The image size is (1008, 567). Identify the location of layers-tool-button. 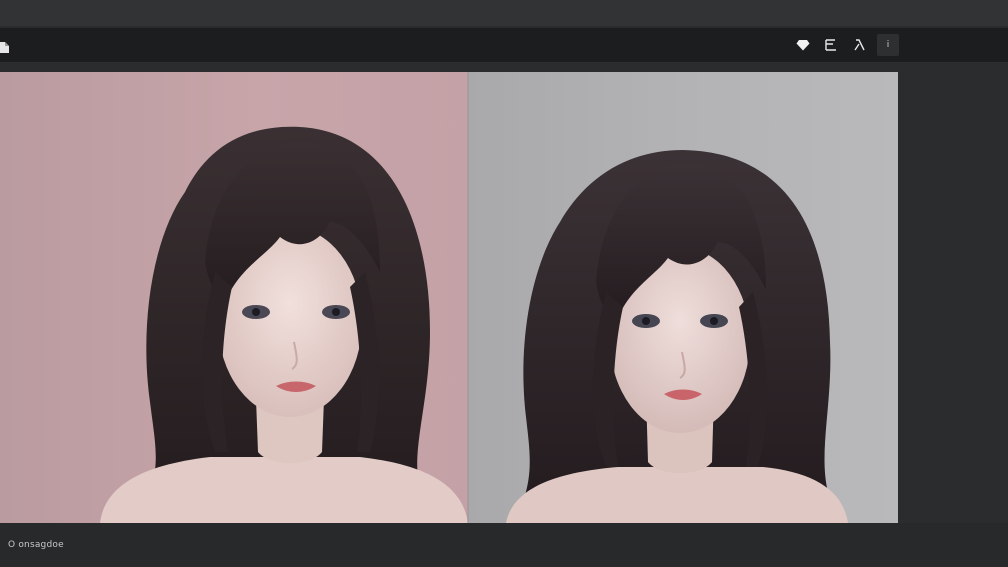
(831, 45).